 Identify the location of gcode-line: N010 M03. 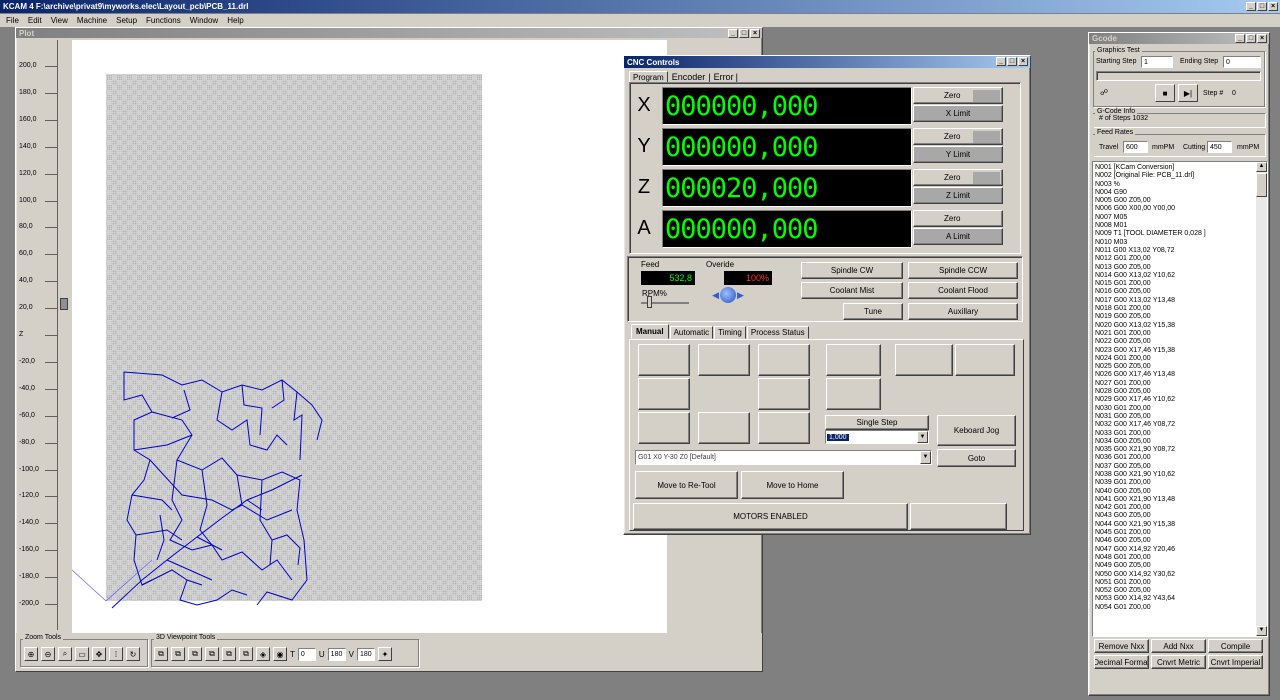
(1175, 243).